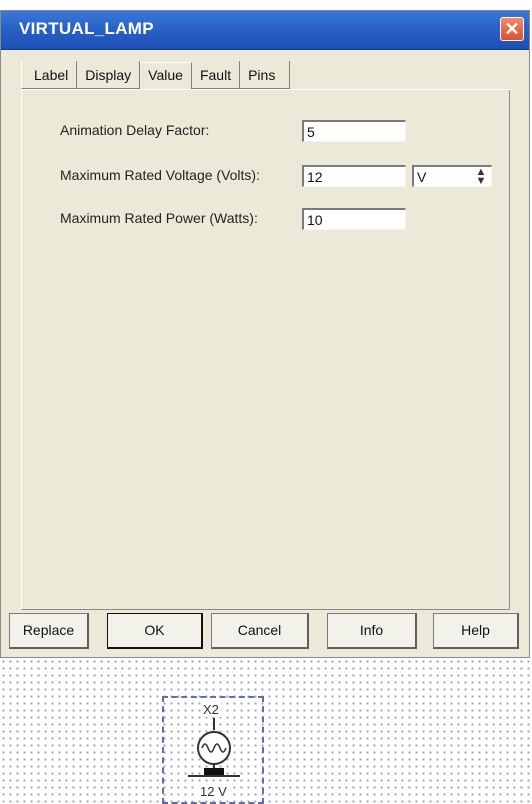 Image resolution: width=532 pixels, height=804 pixels. Describe the element at coordinates (49, 75) in the screenshot. I see `tab-label: Label` at that location.